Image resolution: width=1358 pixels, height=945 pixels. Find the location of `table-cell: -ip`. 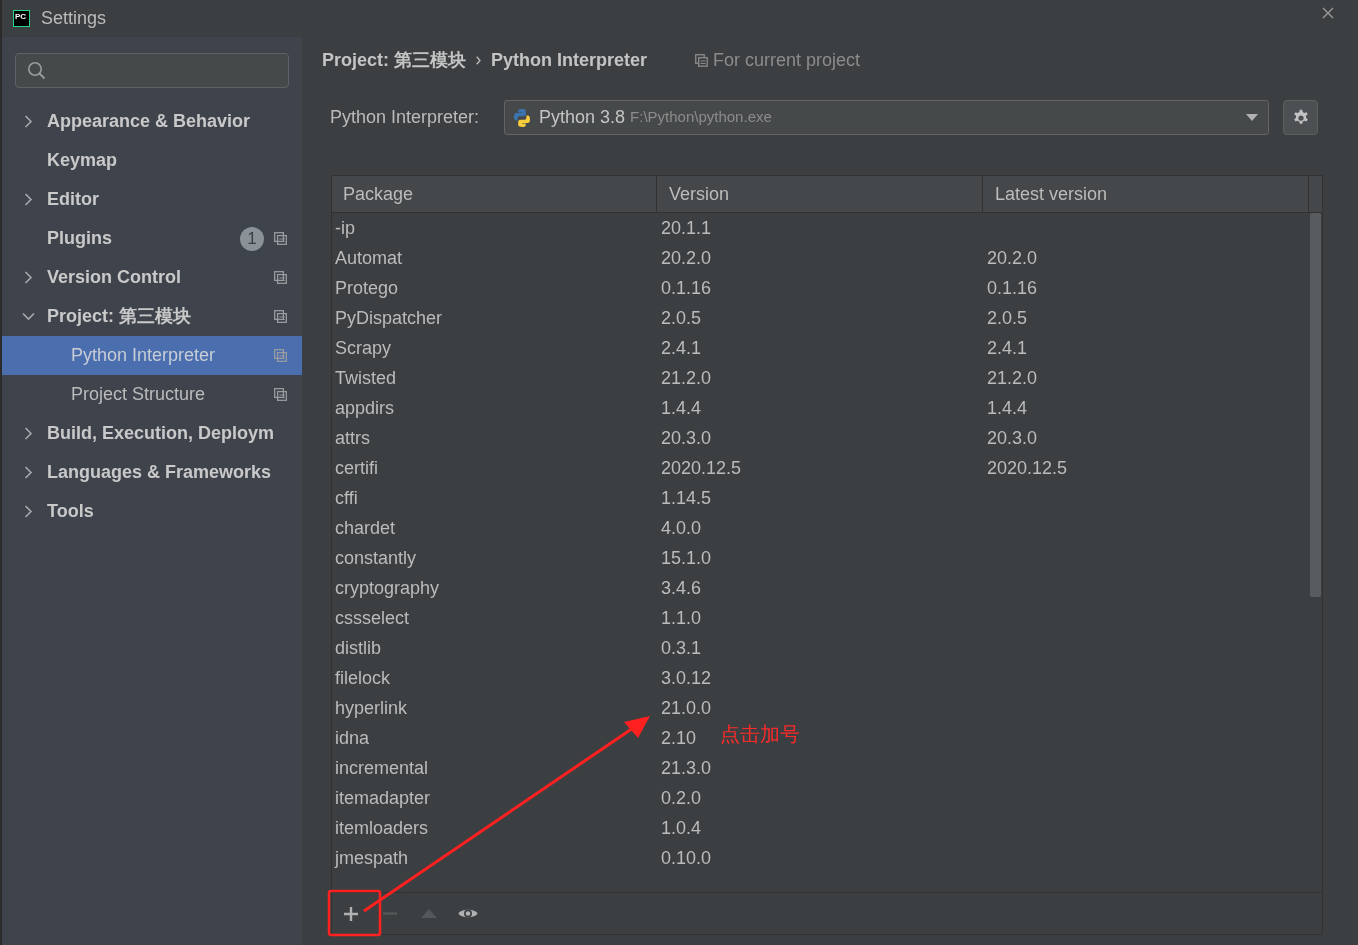

table-cell: -ip is located at coordinates (345, 227).